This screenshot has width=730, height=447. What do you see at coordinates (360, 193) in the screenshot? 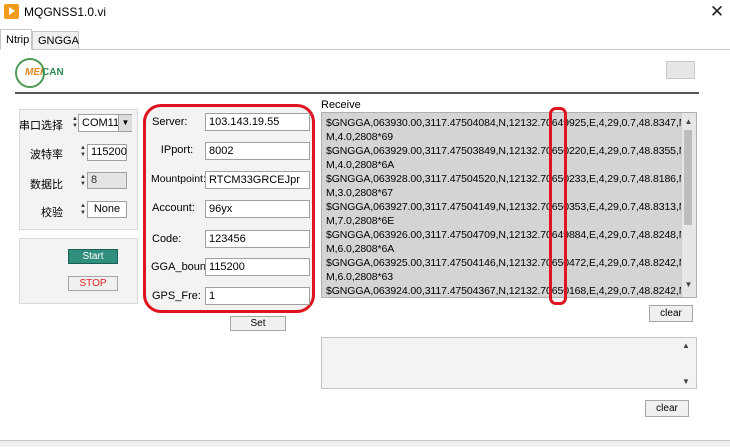
I see `receive-line: M,3.0,2808*67` at bounding box center [360, 193].